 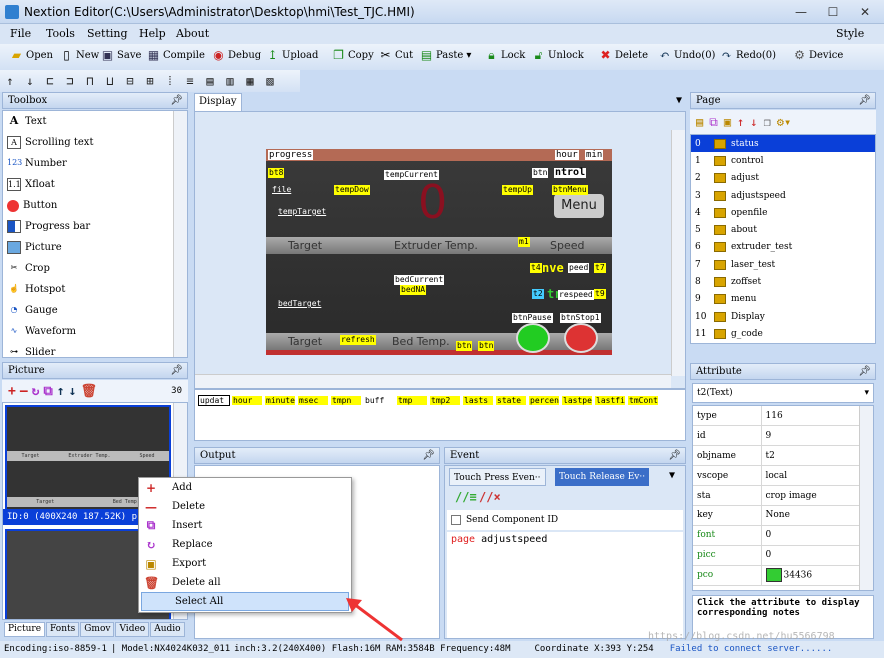 I want to click on toolbox-item-number: 123 Number, so click(x=95, y=163).